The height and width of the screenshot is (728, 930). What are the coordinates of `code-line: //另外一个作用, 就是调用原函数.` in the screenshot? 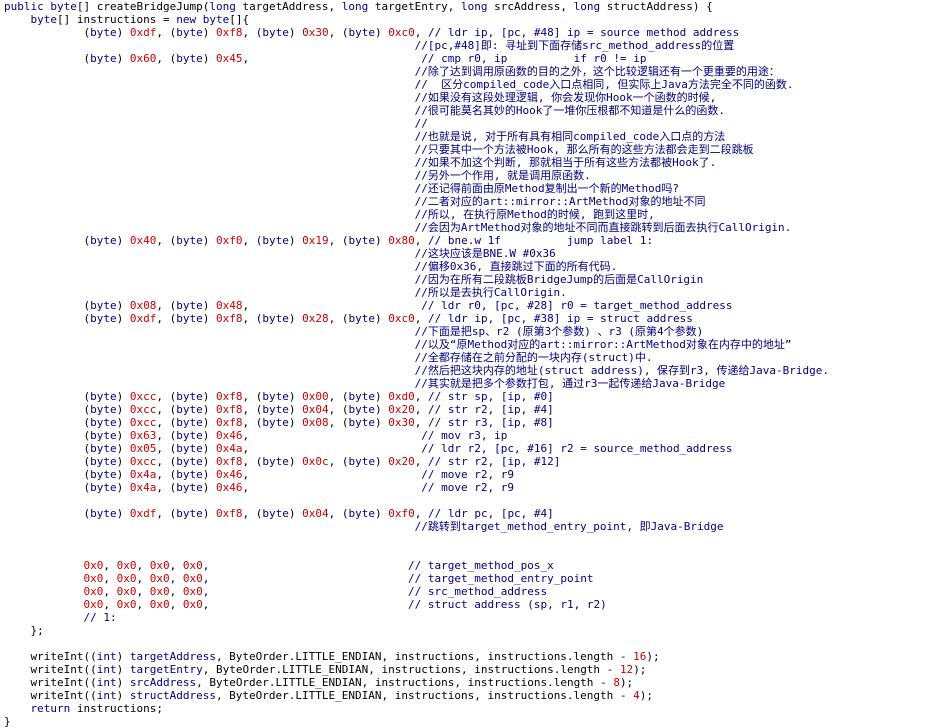 It's located at (467, 175).